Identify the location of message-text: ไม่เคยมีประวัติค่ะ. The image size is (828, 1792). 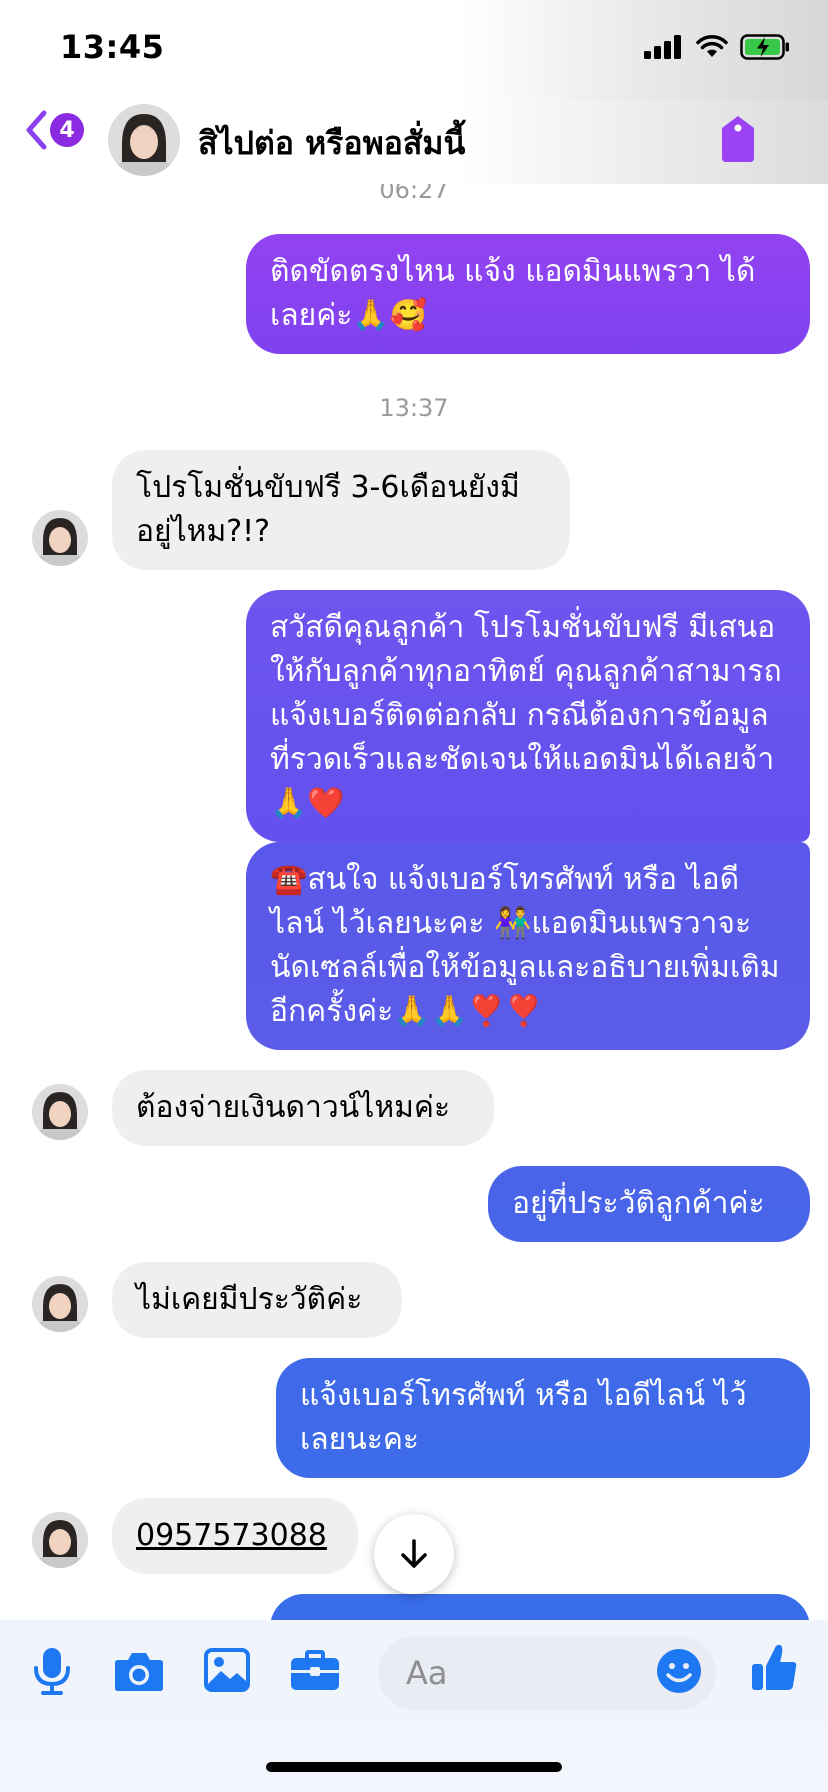
(249, 1299).